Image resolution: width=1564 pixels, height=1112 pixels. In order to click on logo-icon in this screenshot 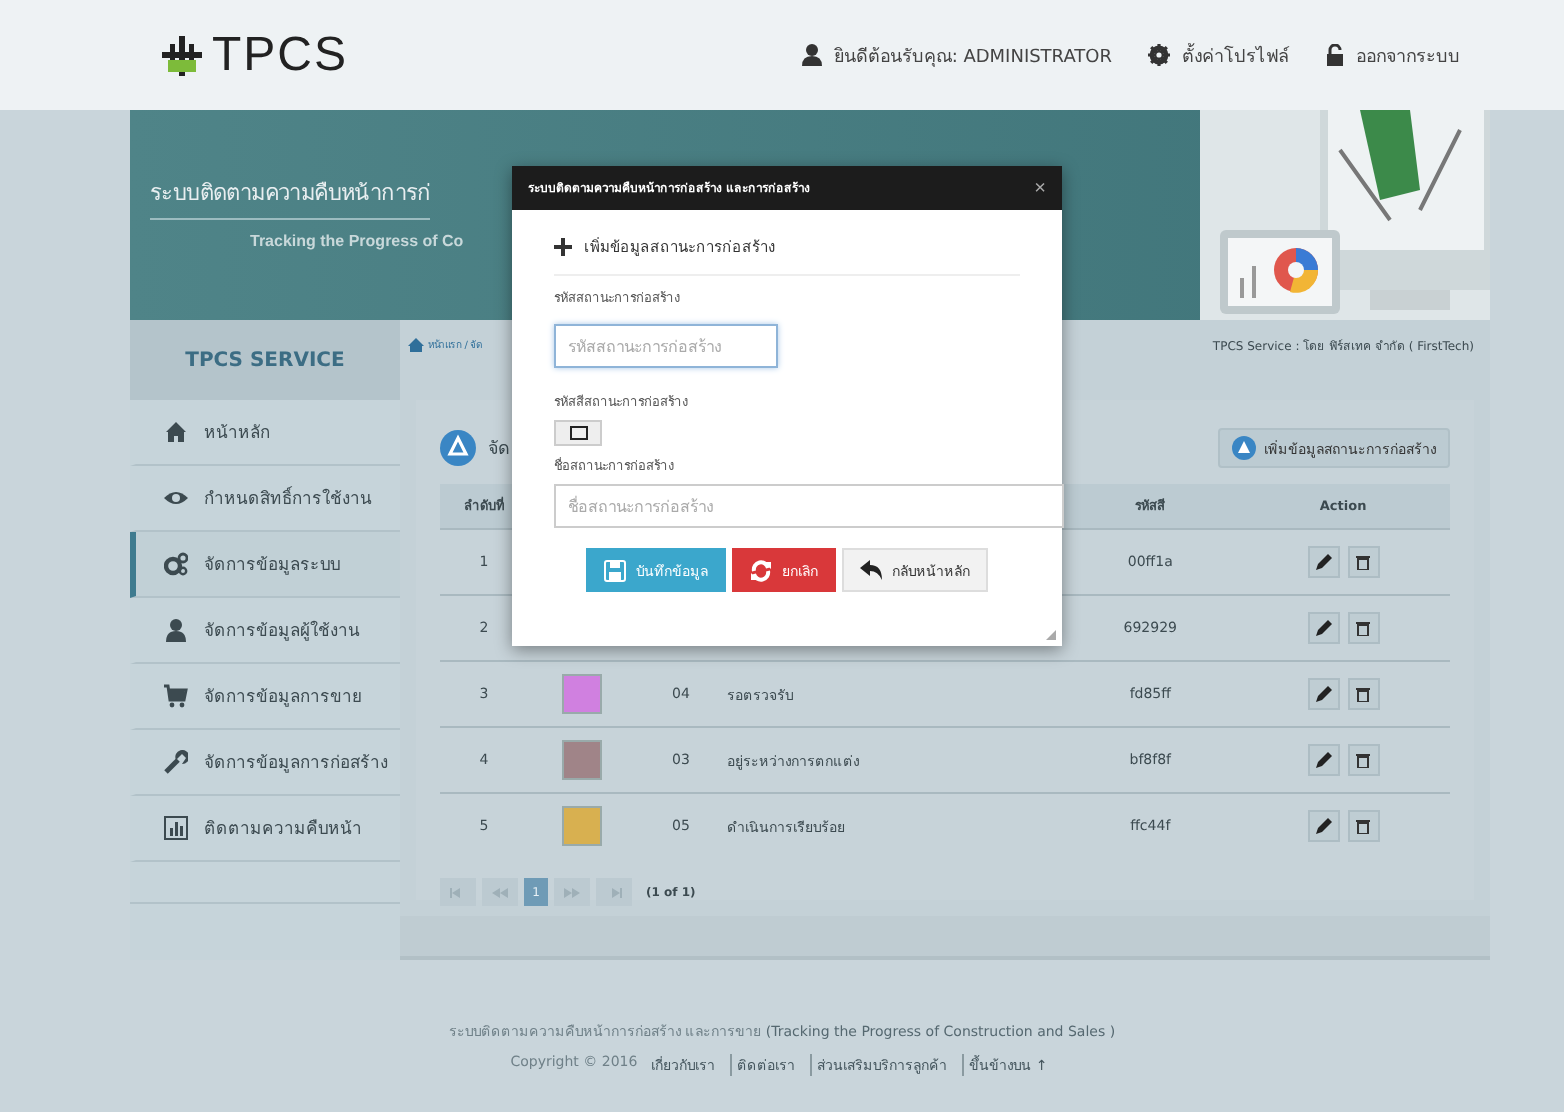, I will do `click(182, 55)`.